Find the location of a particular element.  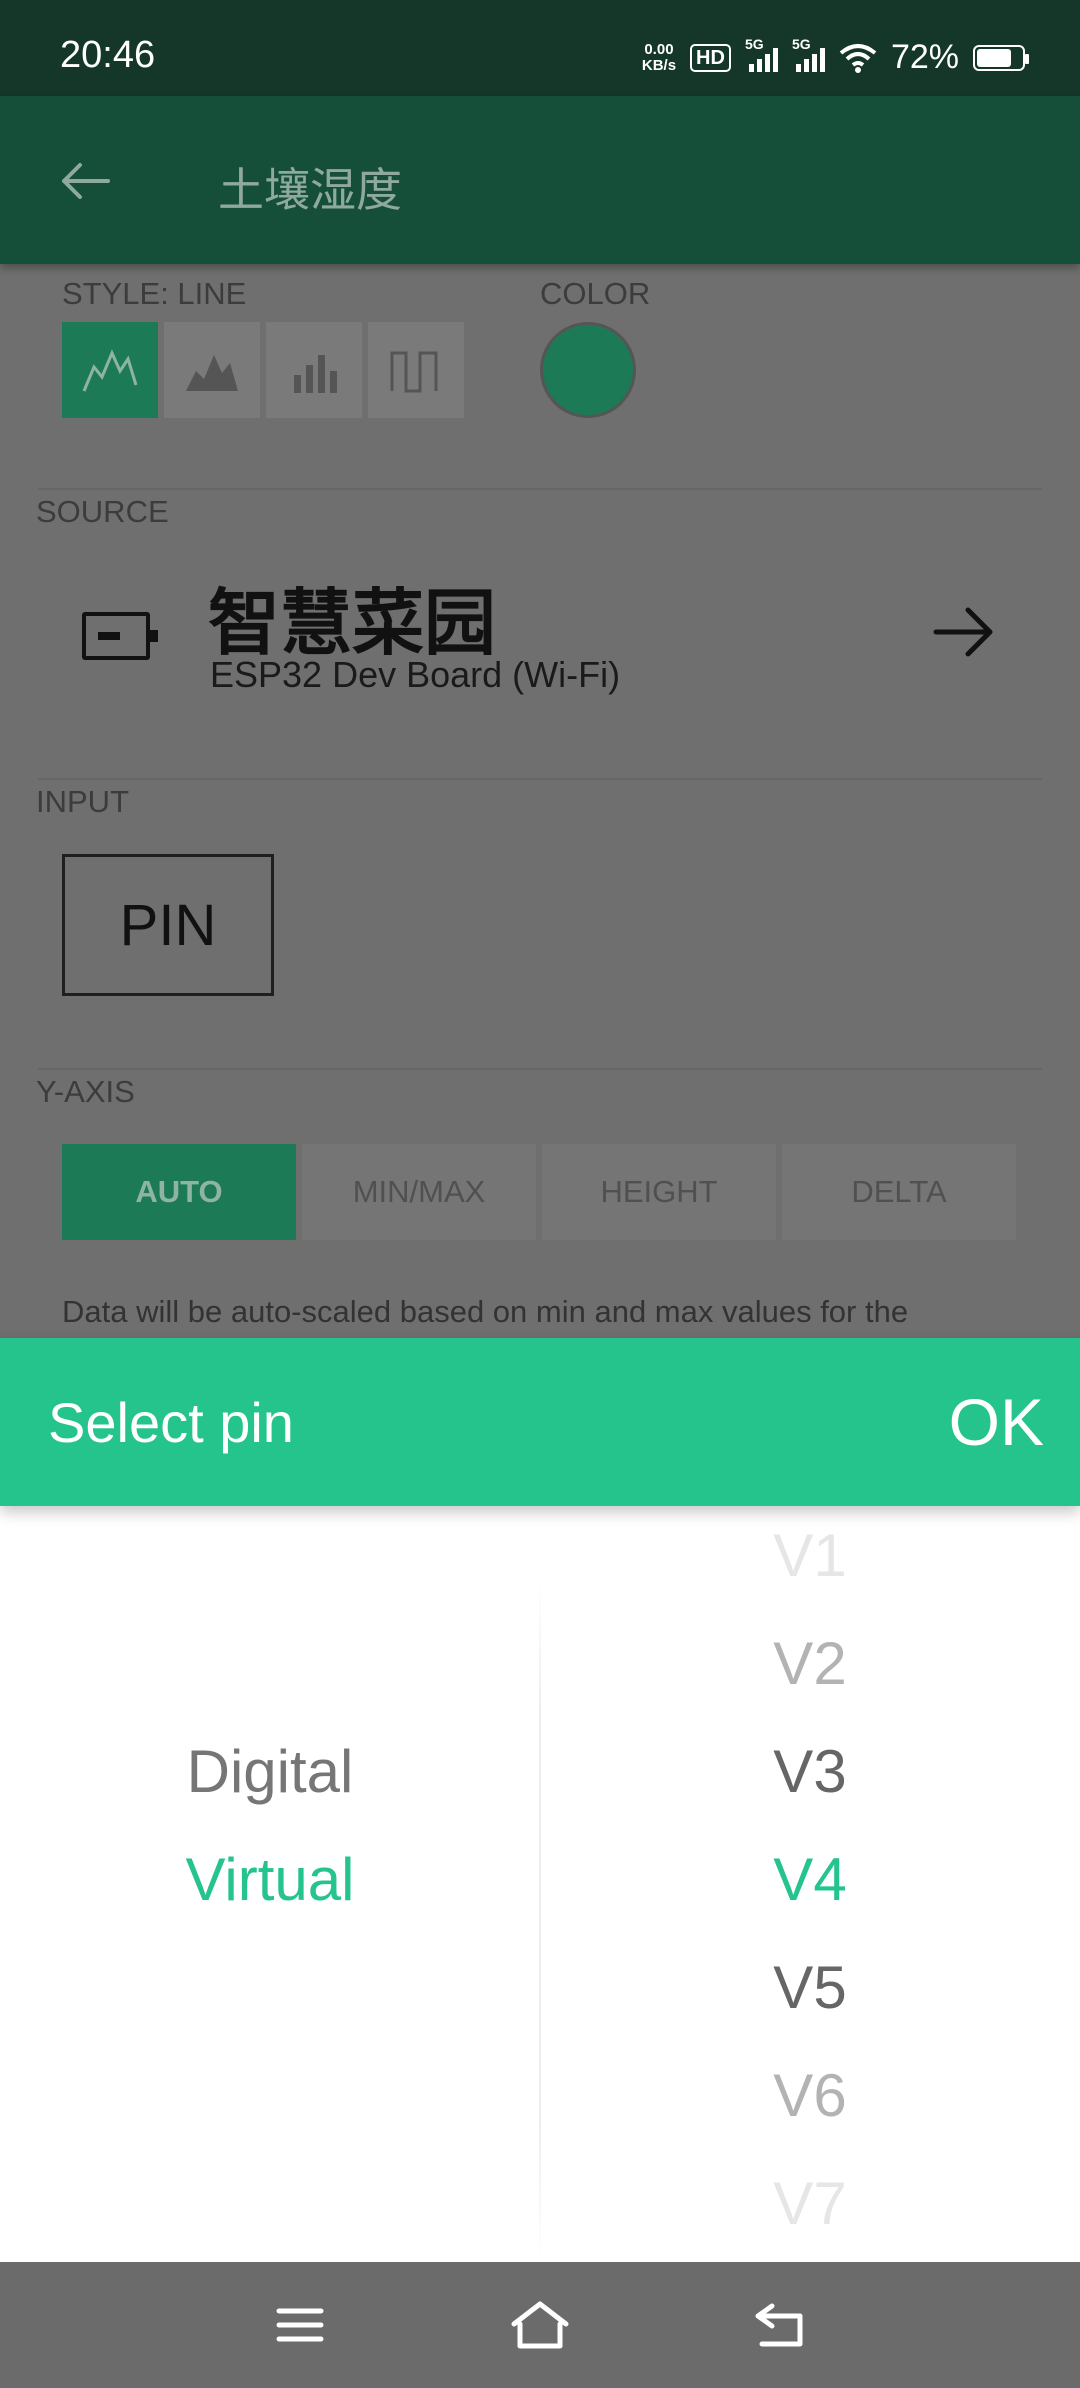

line-chart-icon is located at coordinates (110, 370).